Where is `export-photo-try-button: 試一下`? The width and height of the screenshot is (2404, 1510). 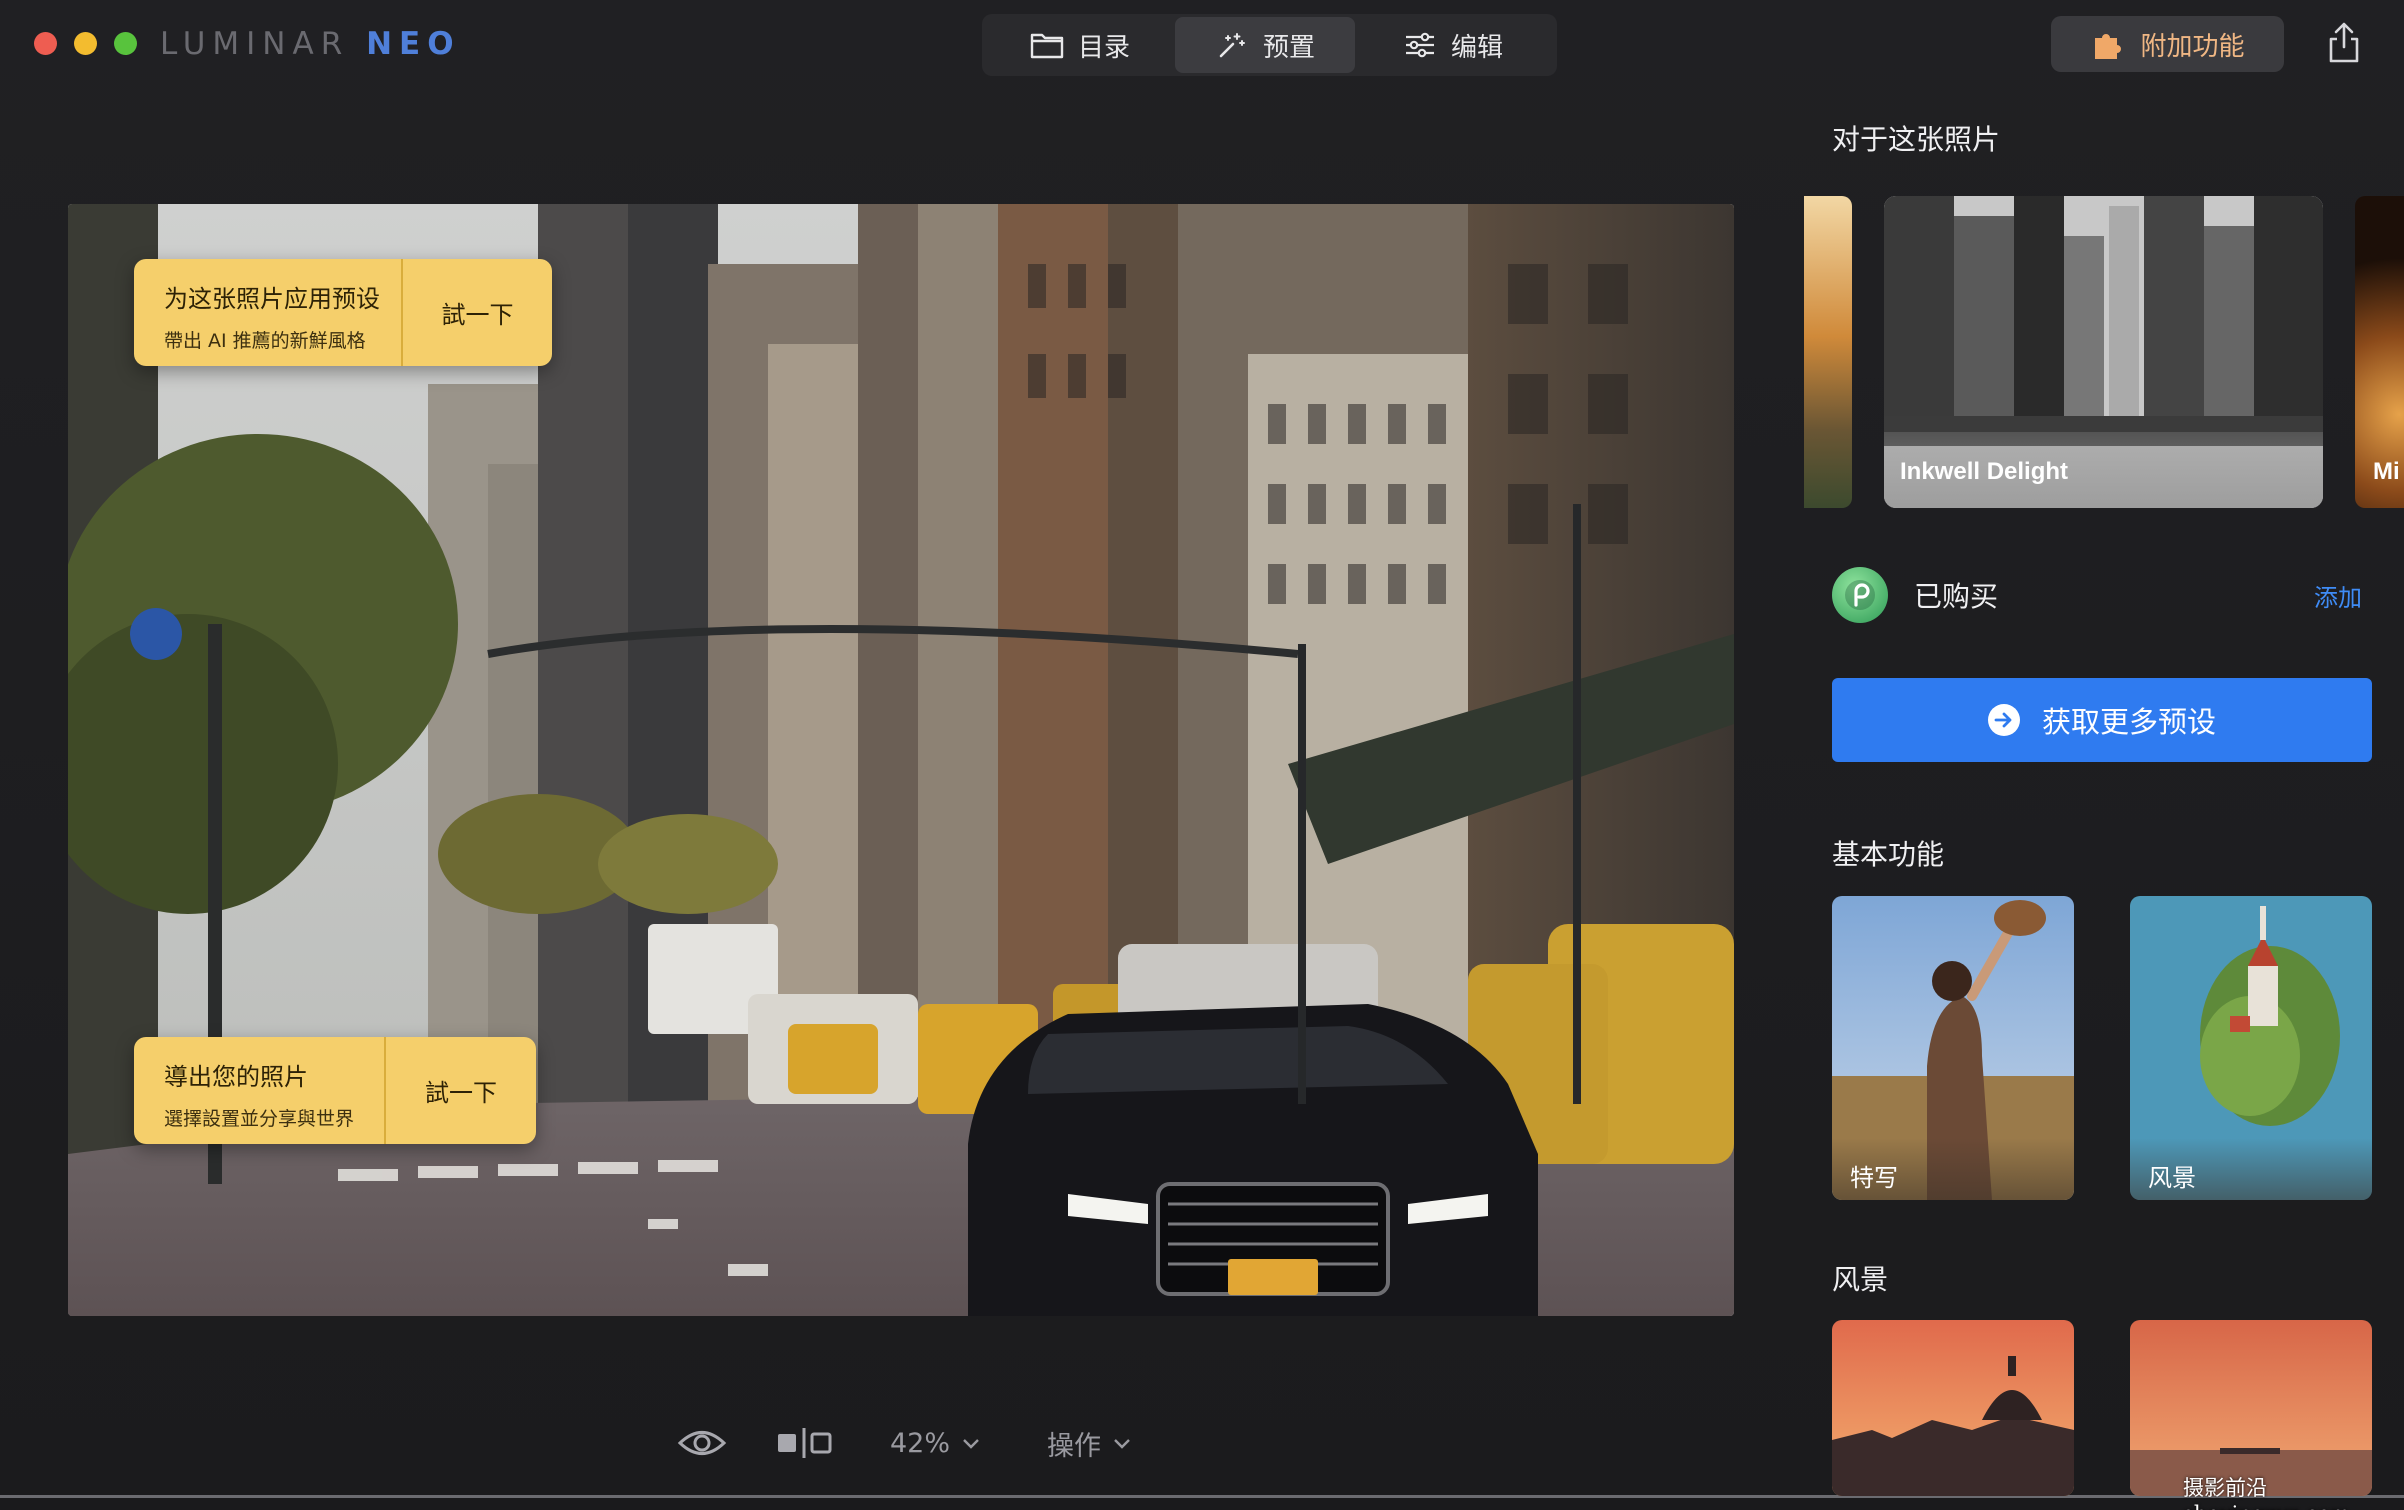 export-photo-try-button: 試一下 is located at coordinates (460, 1090).